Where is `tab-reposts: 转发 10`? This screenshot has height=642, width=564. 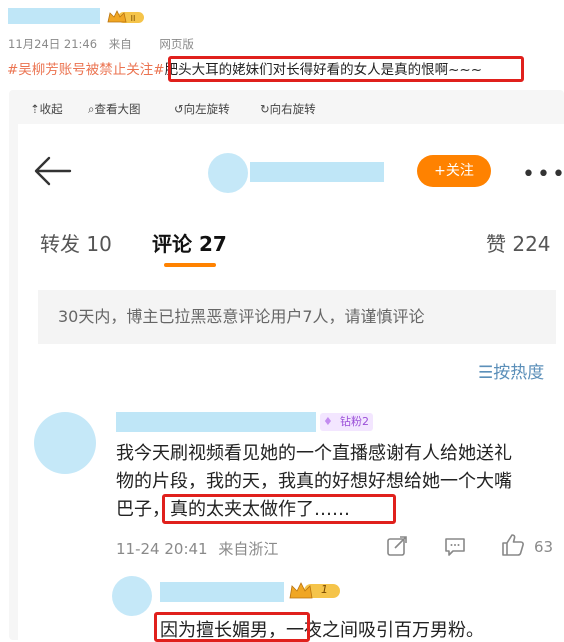
tab-reposts: 转发 10 is located at coordinates (76, 242).